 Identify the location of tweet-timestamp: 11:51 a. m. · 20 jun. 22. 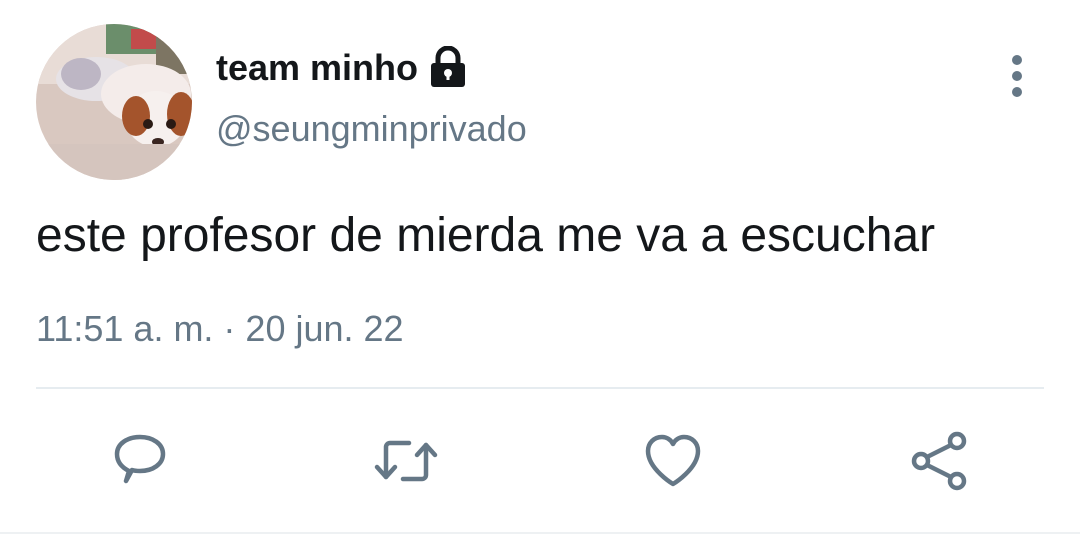
(220, 329).